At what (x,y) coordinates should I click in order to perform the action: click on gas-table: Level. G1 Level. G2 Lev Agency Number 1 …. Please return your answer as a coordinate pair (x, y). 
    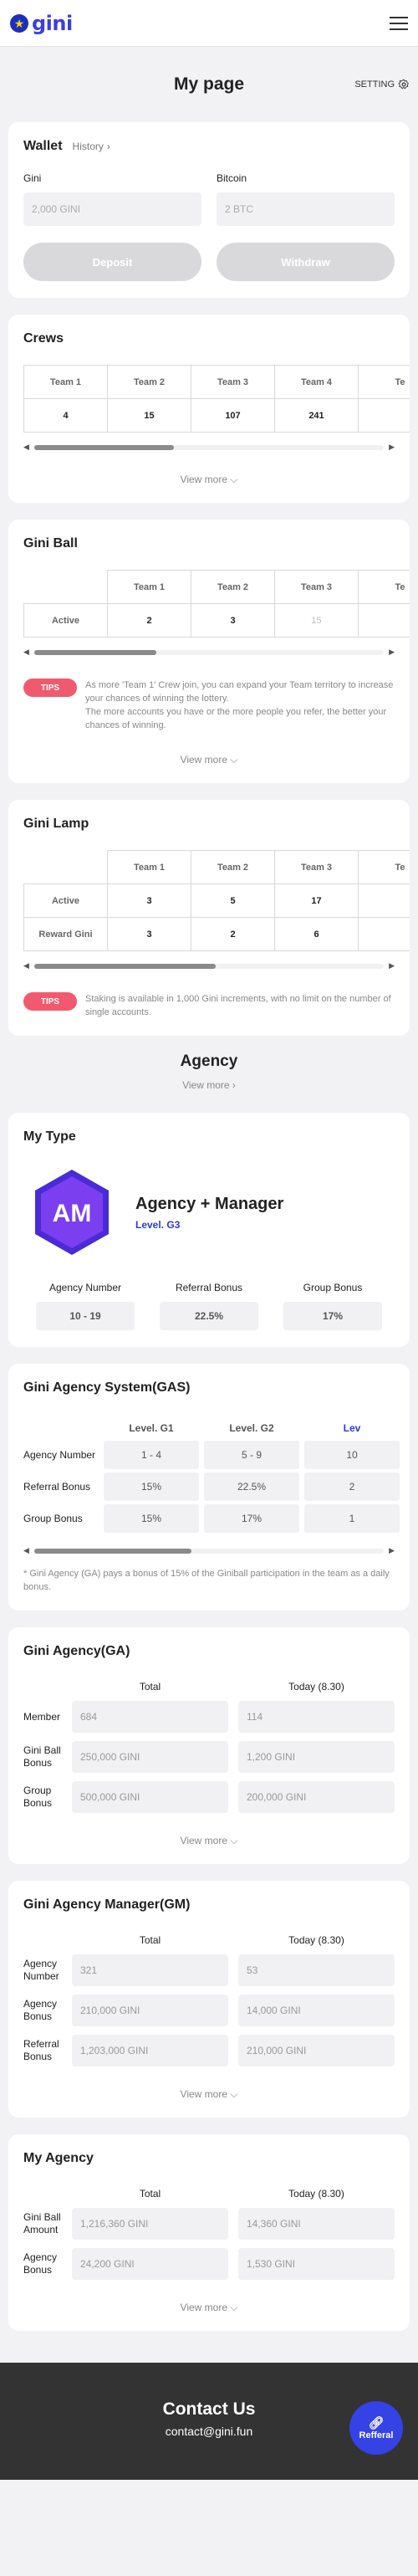
    Looking at the image, I should click on (216, 1476).